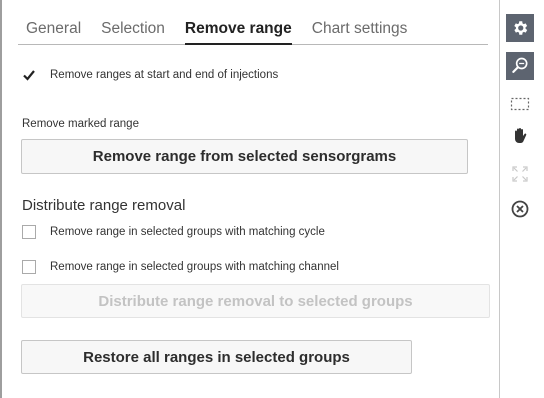 Image resolution: width=544 pixels, height=398 pixels. Describe the element at coordinates (216, 357) in the screenshot. I see `restore-all-ranges-button: Restore all ranges in selected groups` at that location.